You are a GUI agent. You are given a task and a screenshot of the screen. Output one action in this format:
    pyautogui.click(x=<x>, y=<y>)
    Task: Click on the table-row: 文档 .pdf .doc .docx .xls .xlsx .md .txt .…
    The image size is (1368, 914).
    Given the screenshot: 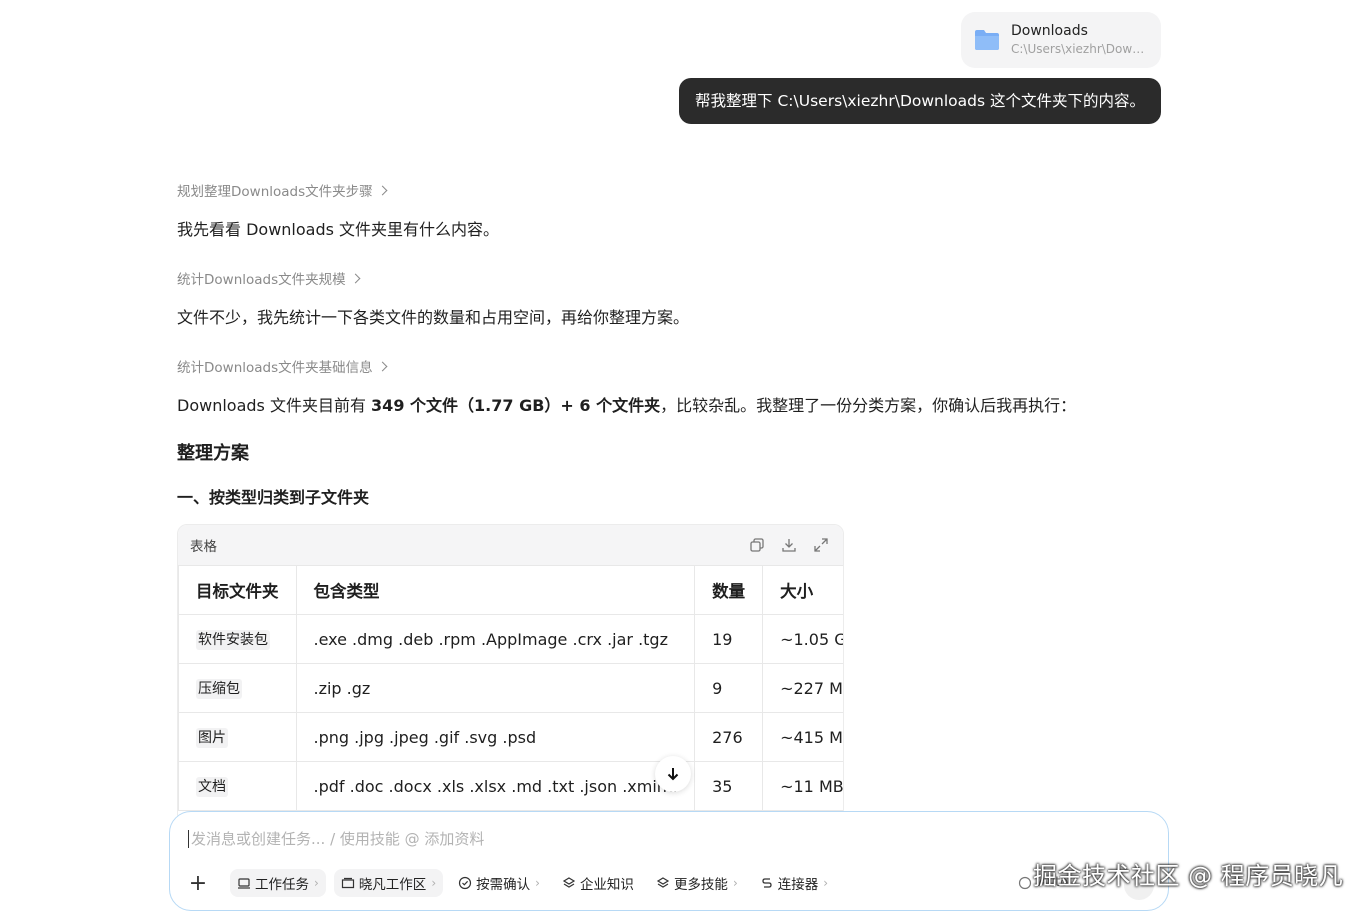 What is the action you would take?
    pyautogui.click(x=510, y=786)
    